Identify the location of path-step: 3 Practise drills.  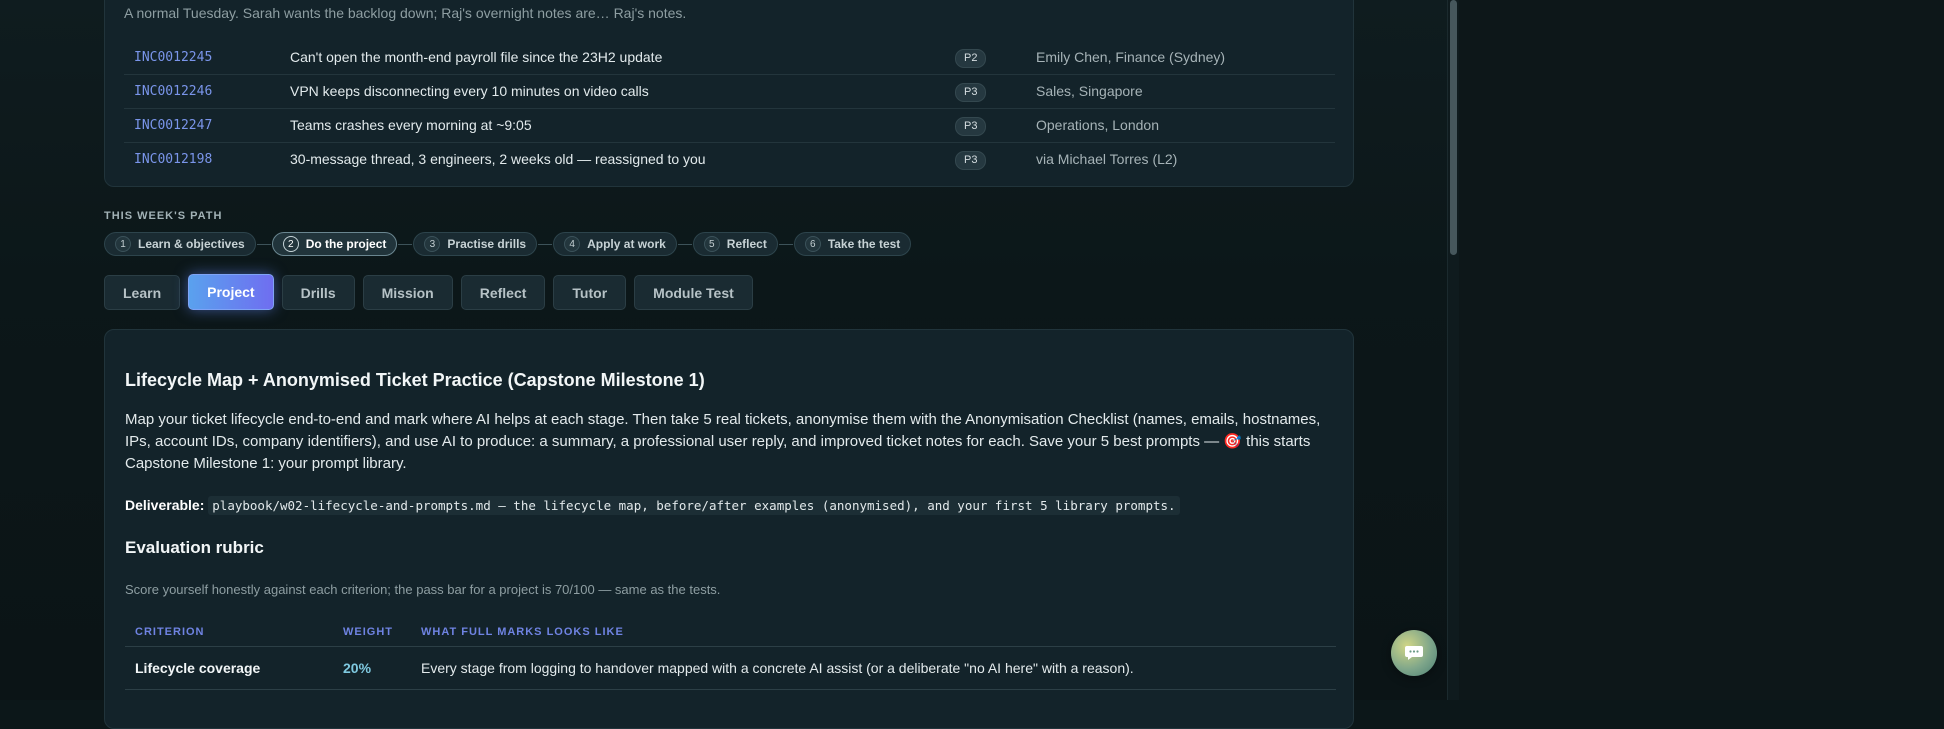
(475, 244).